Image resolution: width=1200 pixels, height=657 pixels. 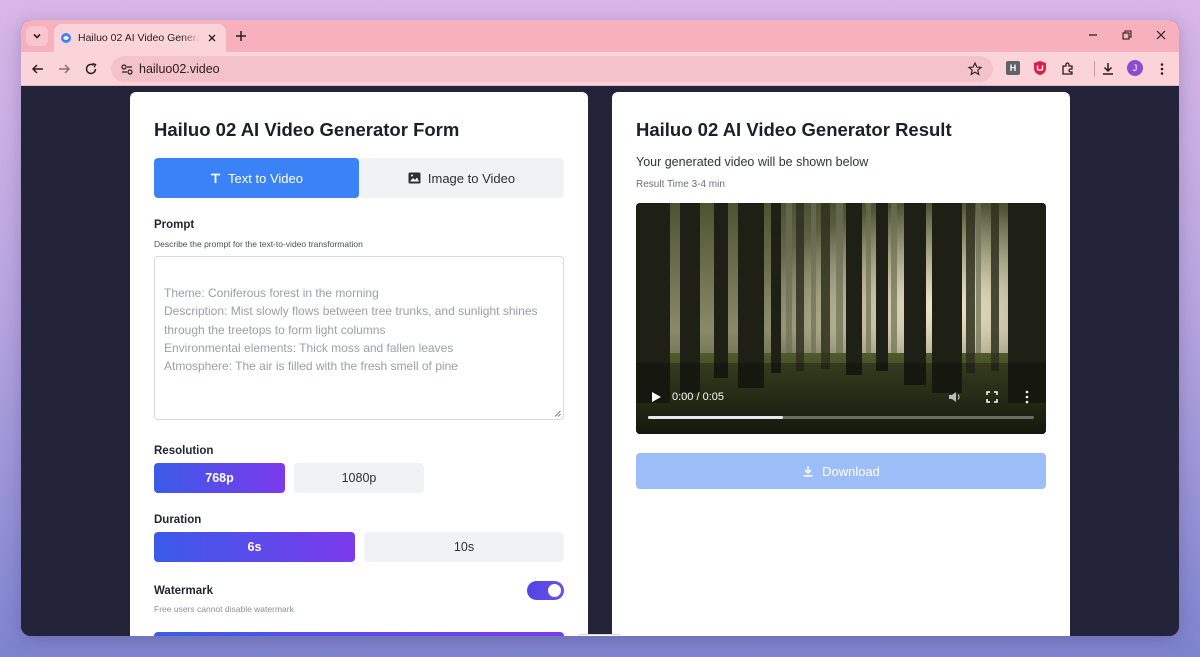 What do you see at coordinates (716, 417) in the screenshot?
I see `video-progress-fill` at bounding box center [716, 417].